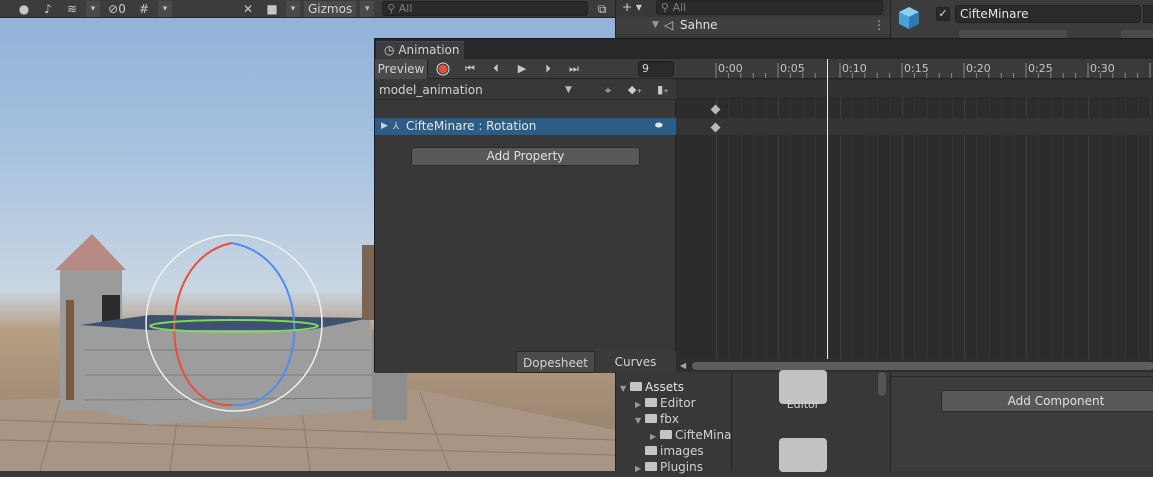 This screenshot has width=1153, height=477. I want to click on scene-search-options-icon: ⧉, so click(602, 9).